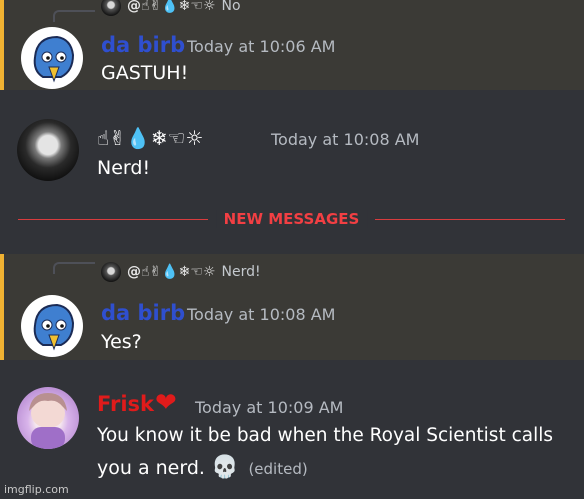 This screenshot has width=584, height=499. Describe the element at coordinates (121, 342) in the screenshot. I see `message-text: Yes?` at that location.